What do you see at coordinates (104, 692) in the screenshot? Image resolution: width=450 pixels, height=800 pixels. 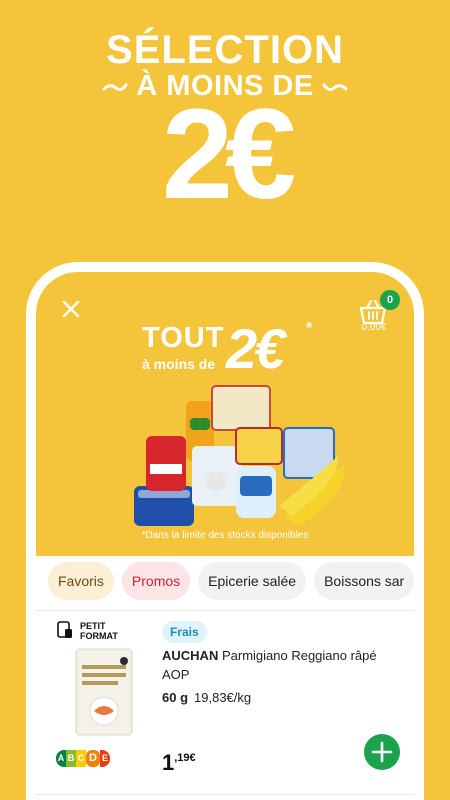 I see `product-image` at bounding box center [104, 692].